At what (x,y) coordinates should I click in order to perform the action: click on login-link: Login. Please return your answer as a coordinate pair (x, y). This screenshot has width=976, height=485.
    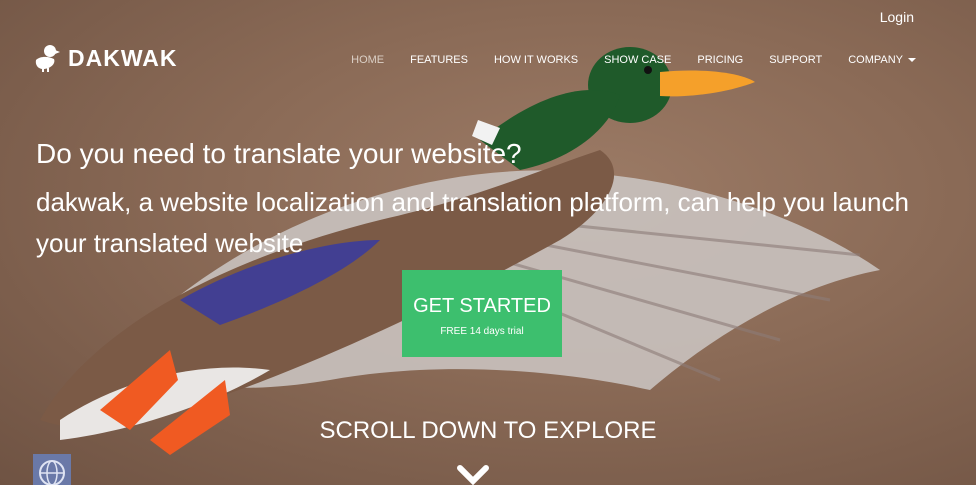
    Looking at the image, I should click on (897, 17).